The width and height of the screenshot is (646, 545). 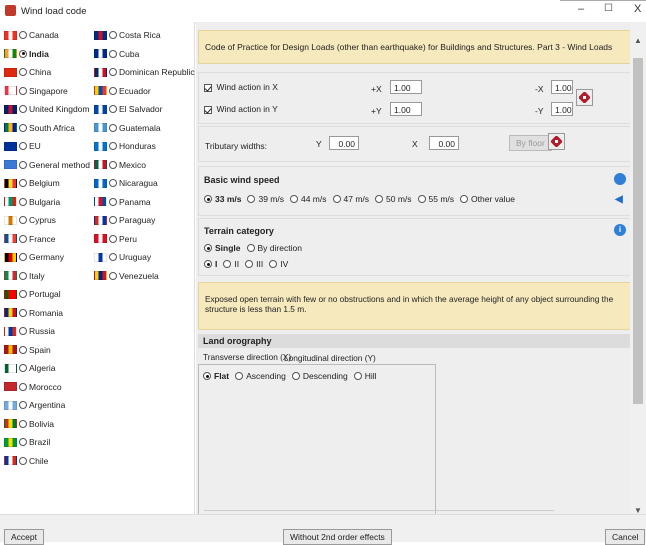 I want to click on scroll-up-icon: ▲, so click(x=638, y=40).